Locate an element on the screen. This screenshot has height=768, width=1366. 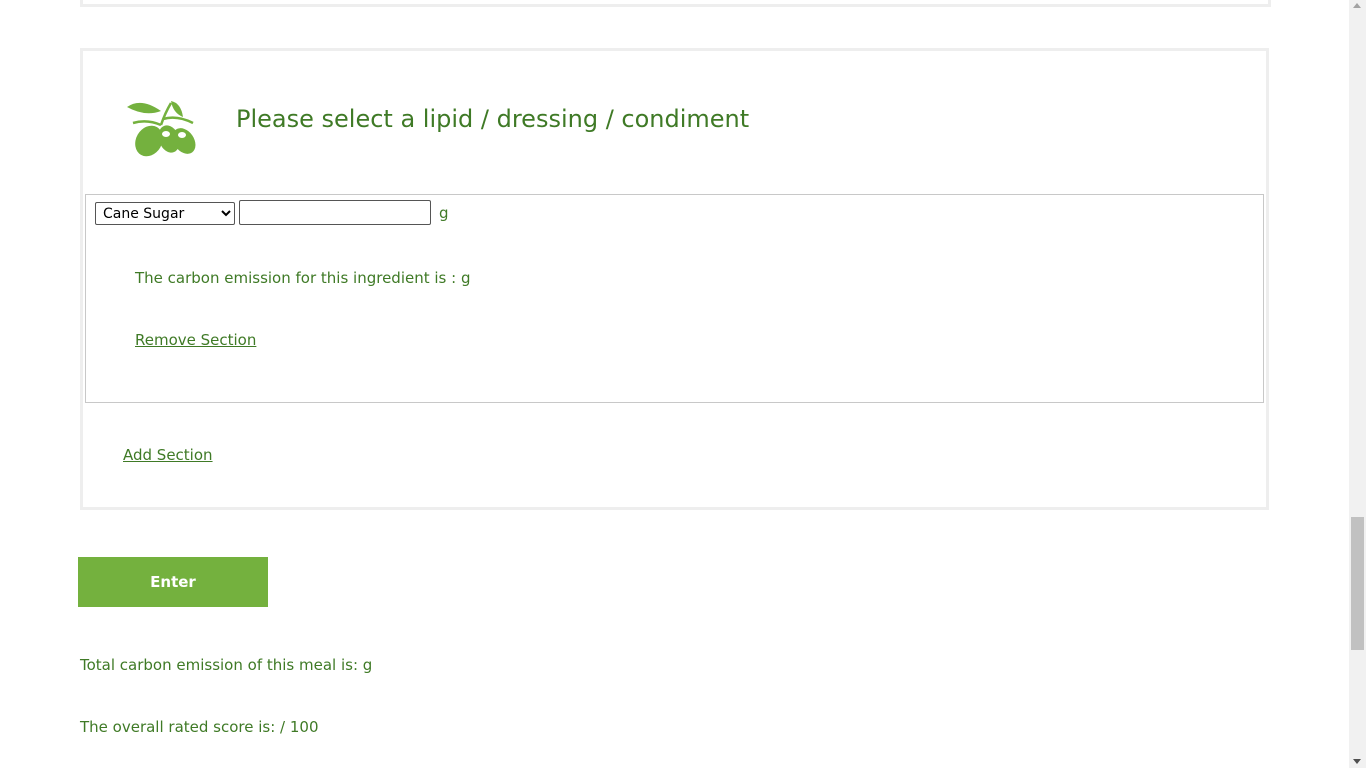
overall-score-text: The overall rated score is: / 100 is located at coordinates (199, 727).